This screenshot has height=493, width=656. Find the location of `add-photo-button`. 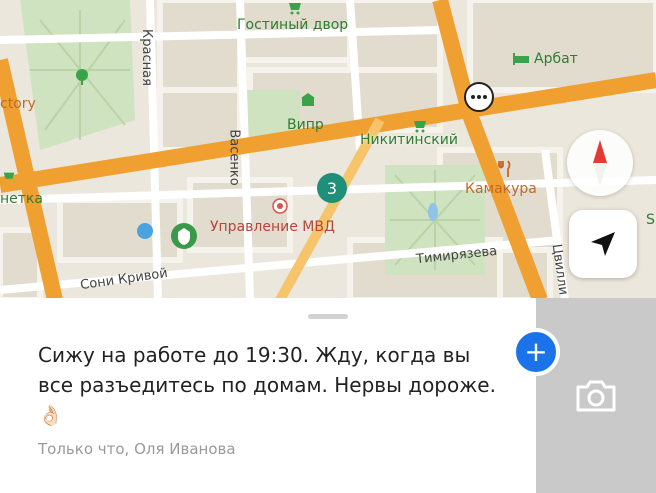

add-photo-button is located at coordinates (596, 395).